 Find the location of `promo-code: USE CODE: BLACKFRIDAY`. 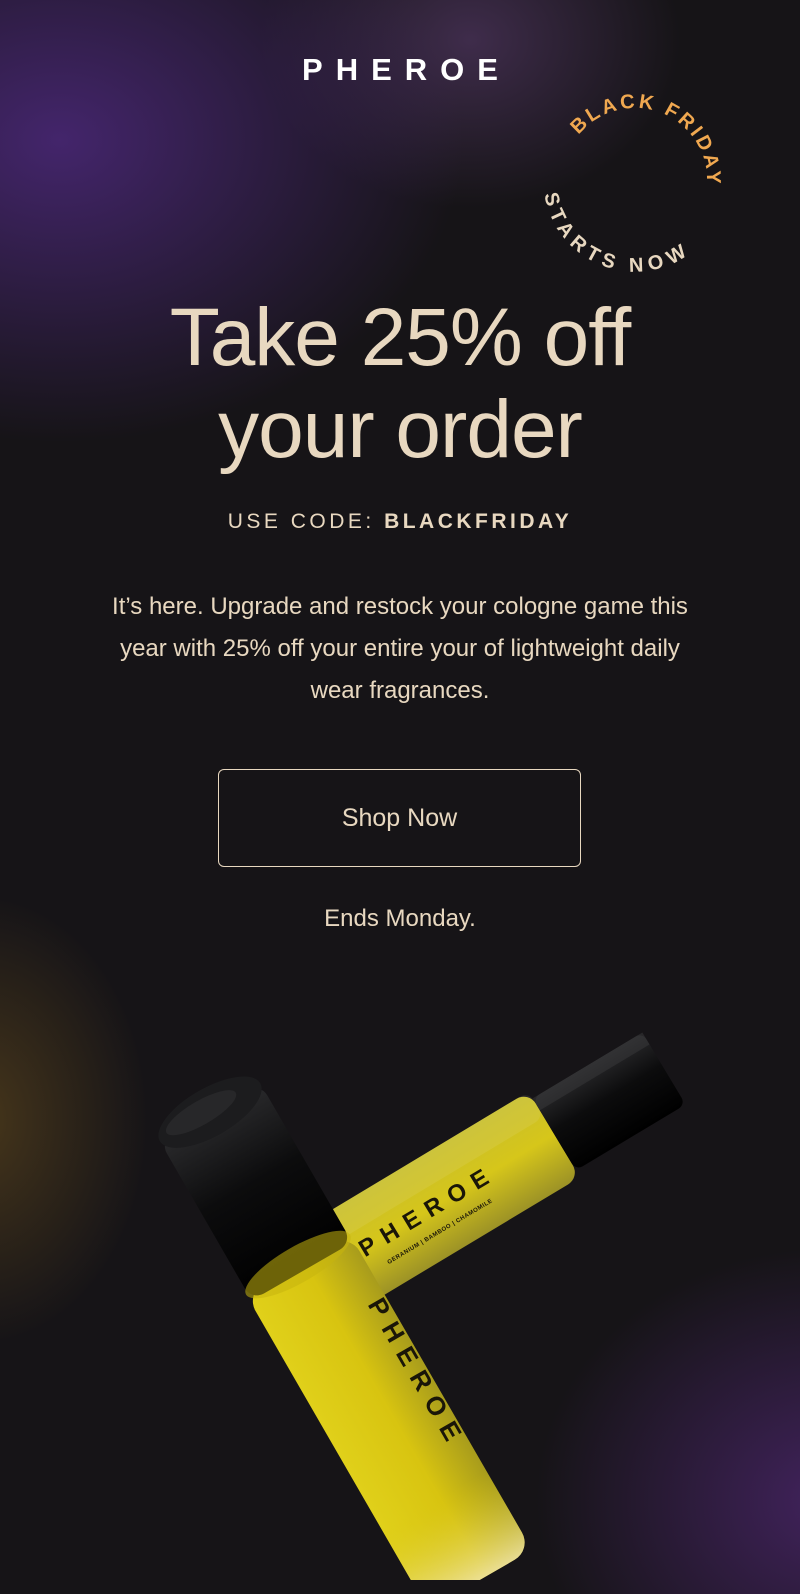

promo-code: USE CODE: BLACKFRIDAY is located at coordinates (400, 522).